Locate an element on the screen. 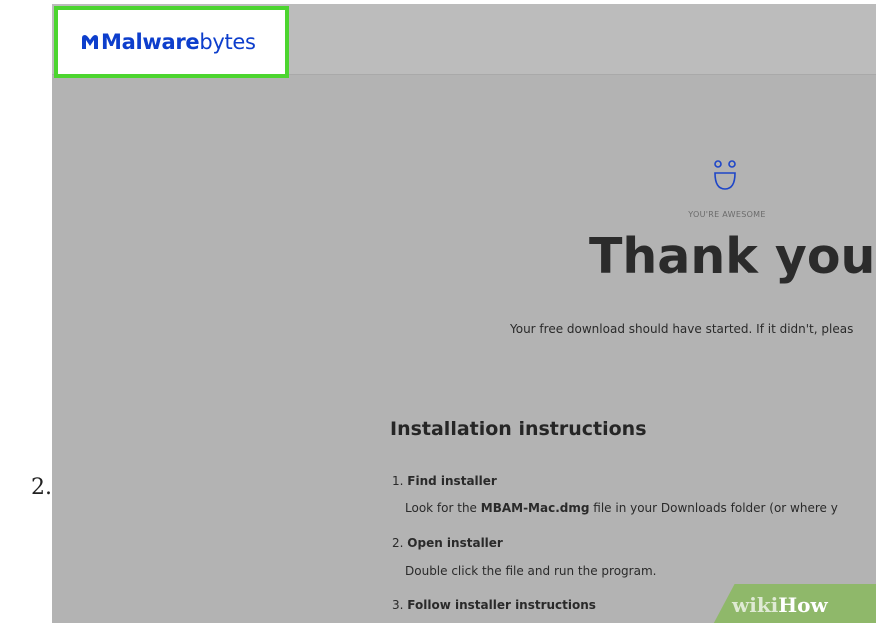 This screenshot has width=876, height=623. malwarebytes-m-icon is located at coordinates (90, 42).